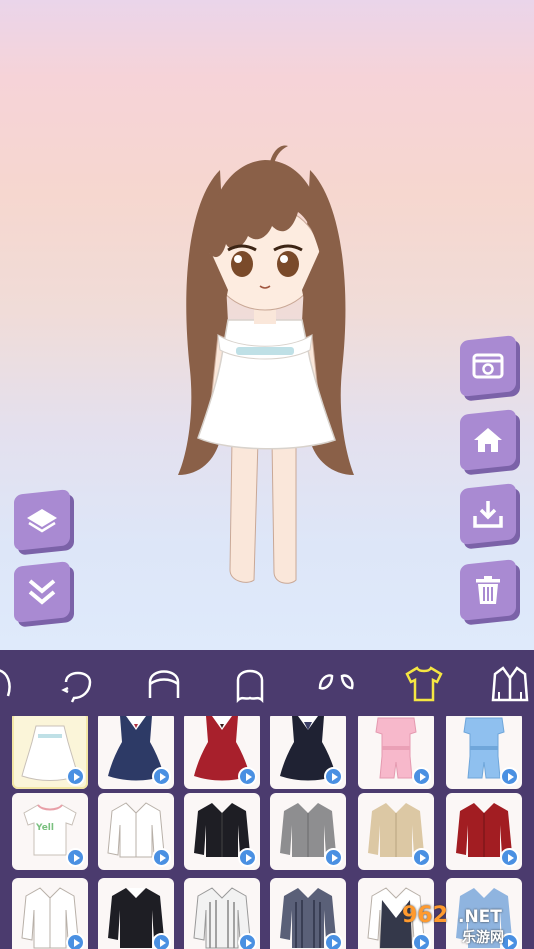  I want to click on tab-hair-front, so click(164, 684).